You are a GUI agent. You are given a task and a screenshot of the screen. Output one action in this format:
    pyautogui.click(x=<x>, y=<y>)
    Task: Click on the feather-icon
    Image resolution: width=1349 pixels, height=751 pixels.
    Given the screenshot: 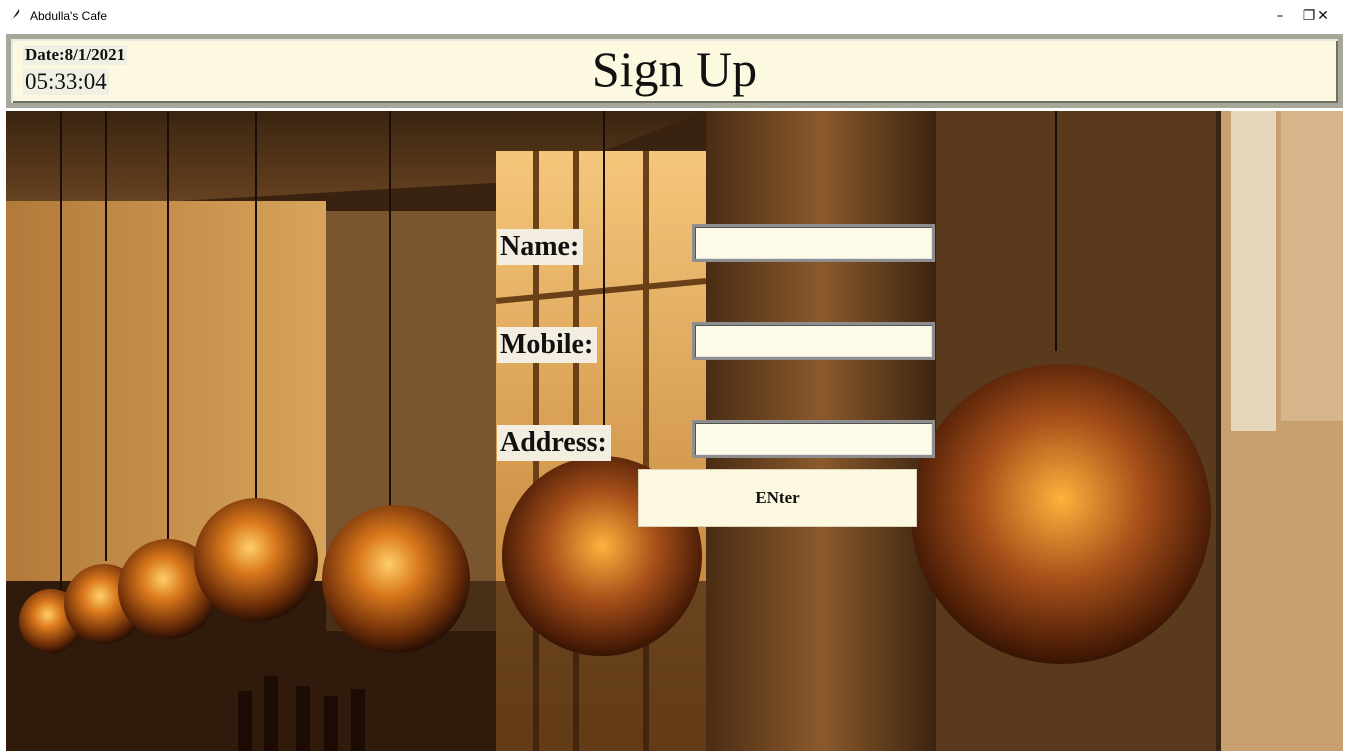 What is the action you would take?
    pyautogui.click(x=15, y=15)
    